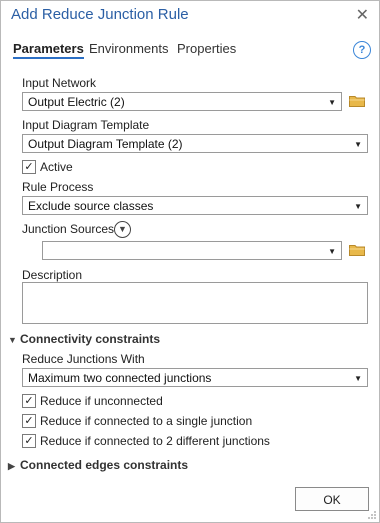 The image size is (380, 523). I want to click on rule-process-select: Exclude source classes ▼, so click(195, 205).